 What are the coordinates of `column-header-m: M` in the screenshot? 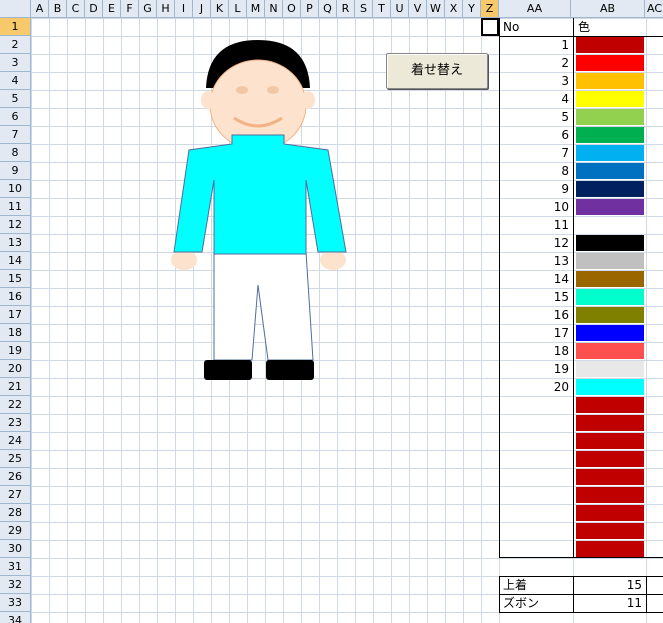 It's located at (256, 9).